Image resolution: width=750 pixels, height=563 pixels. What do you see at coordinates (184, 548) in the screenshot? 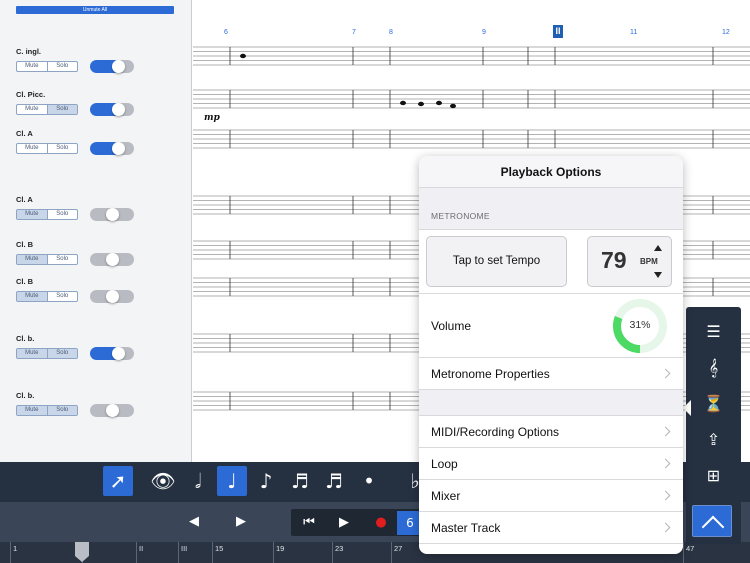
I see `timeline-number: III` at bounding box center [184, 548].